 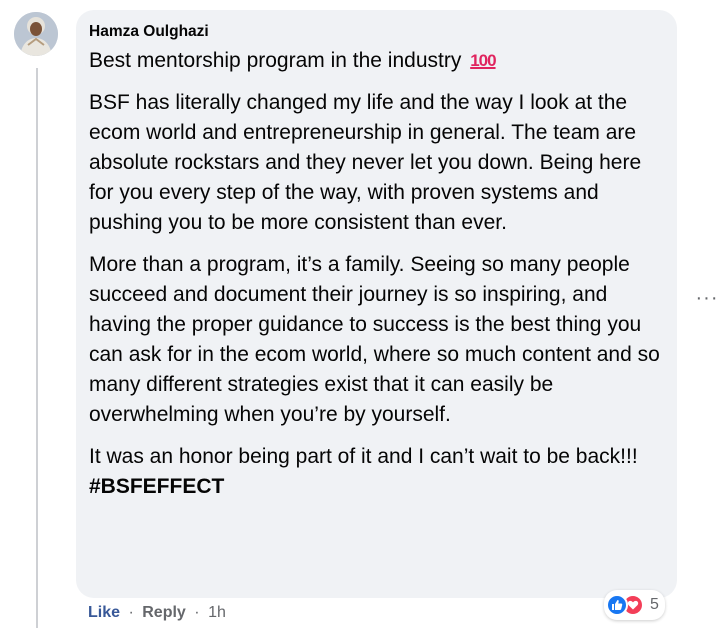 I want to click on timestamp: 1h, so click(x=217, y=612).